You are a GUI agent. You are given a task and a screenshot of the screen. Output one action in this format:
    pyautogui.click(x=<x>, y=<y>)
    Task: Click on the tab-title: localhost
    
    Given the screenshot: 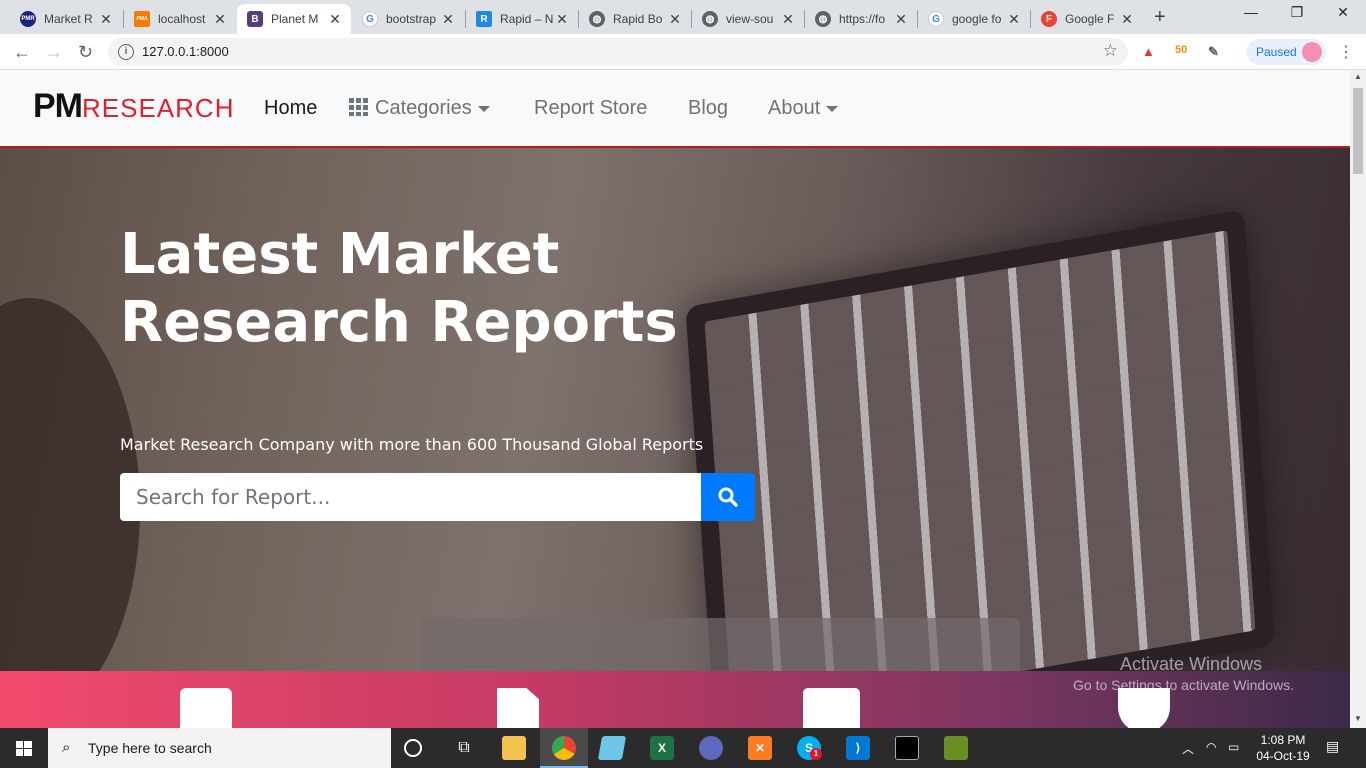 What is the action you would take?
    pyautogui.click(x=182, y=19)
    